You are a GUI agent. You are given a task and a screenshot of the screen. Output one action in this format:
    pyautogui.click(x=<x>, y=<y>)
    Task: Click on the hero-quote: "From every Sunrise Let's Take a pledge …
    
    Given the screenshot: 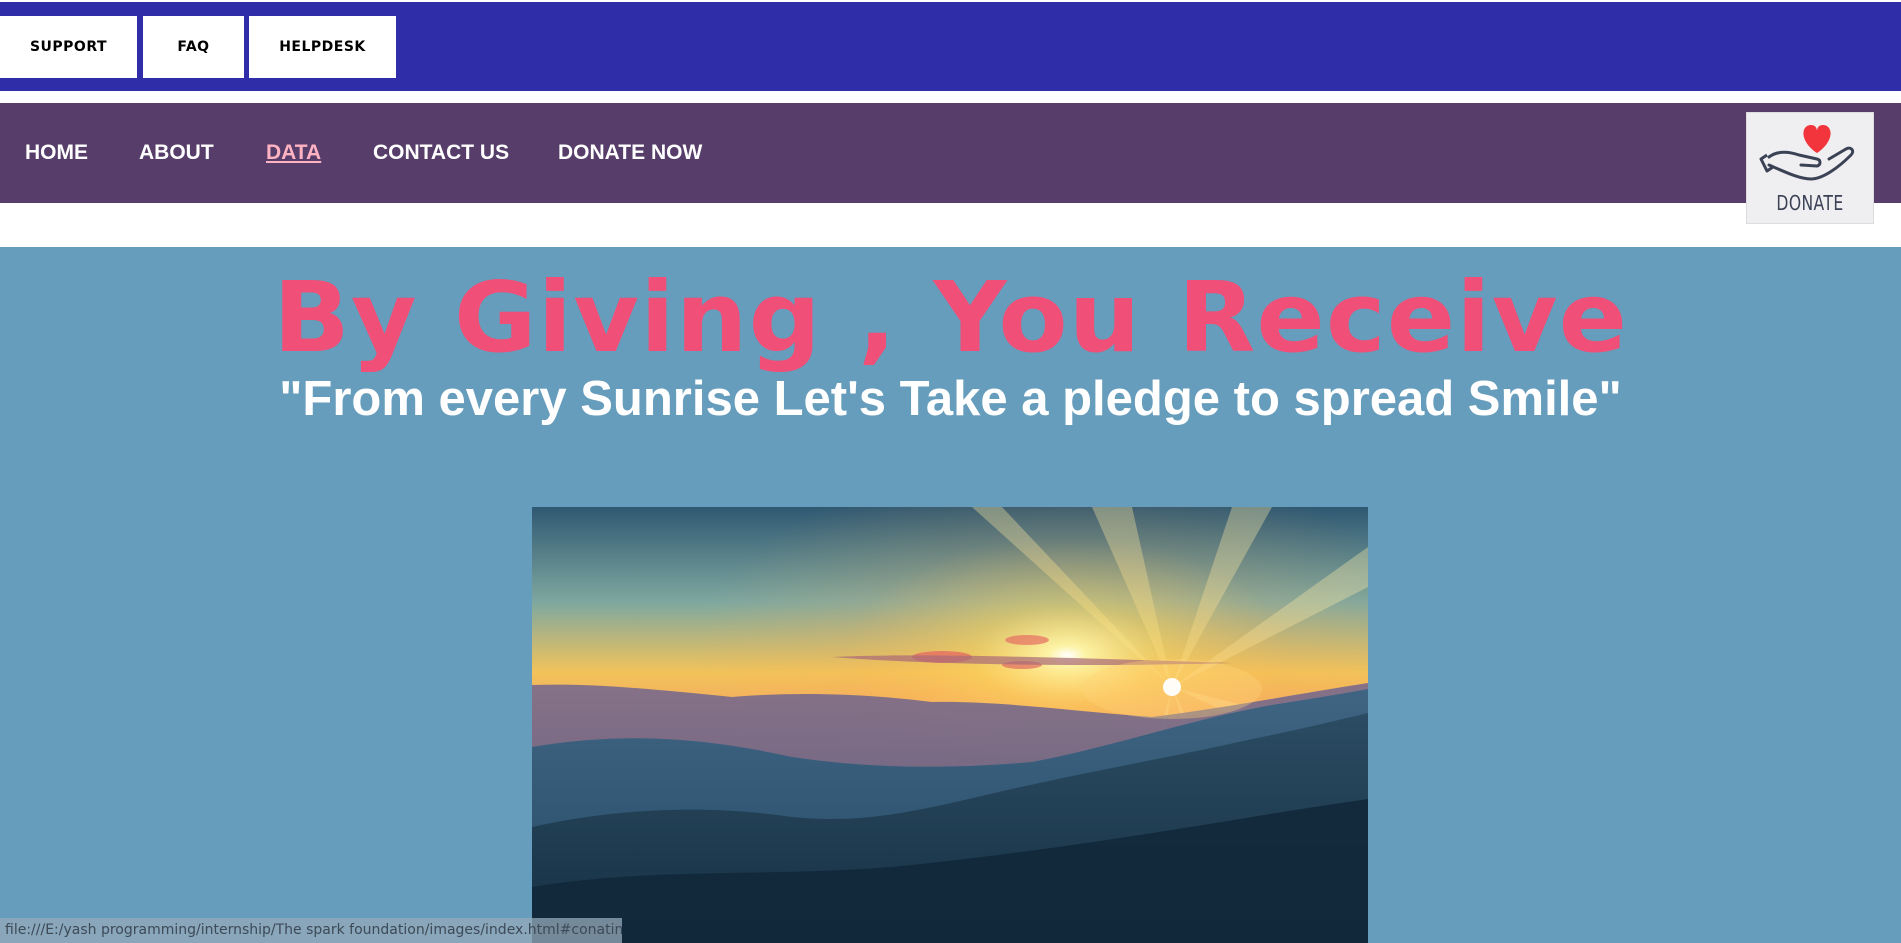 What is the action you would take?
    pyautogui.click(x=950, y=399)
    